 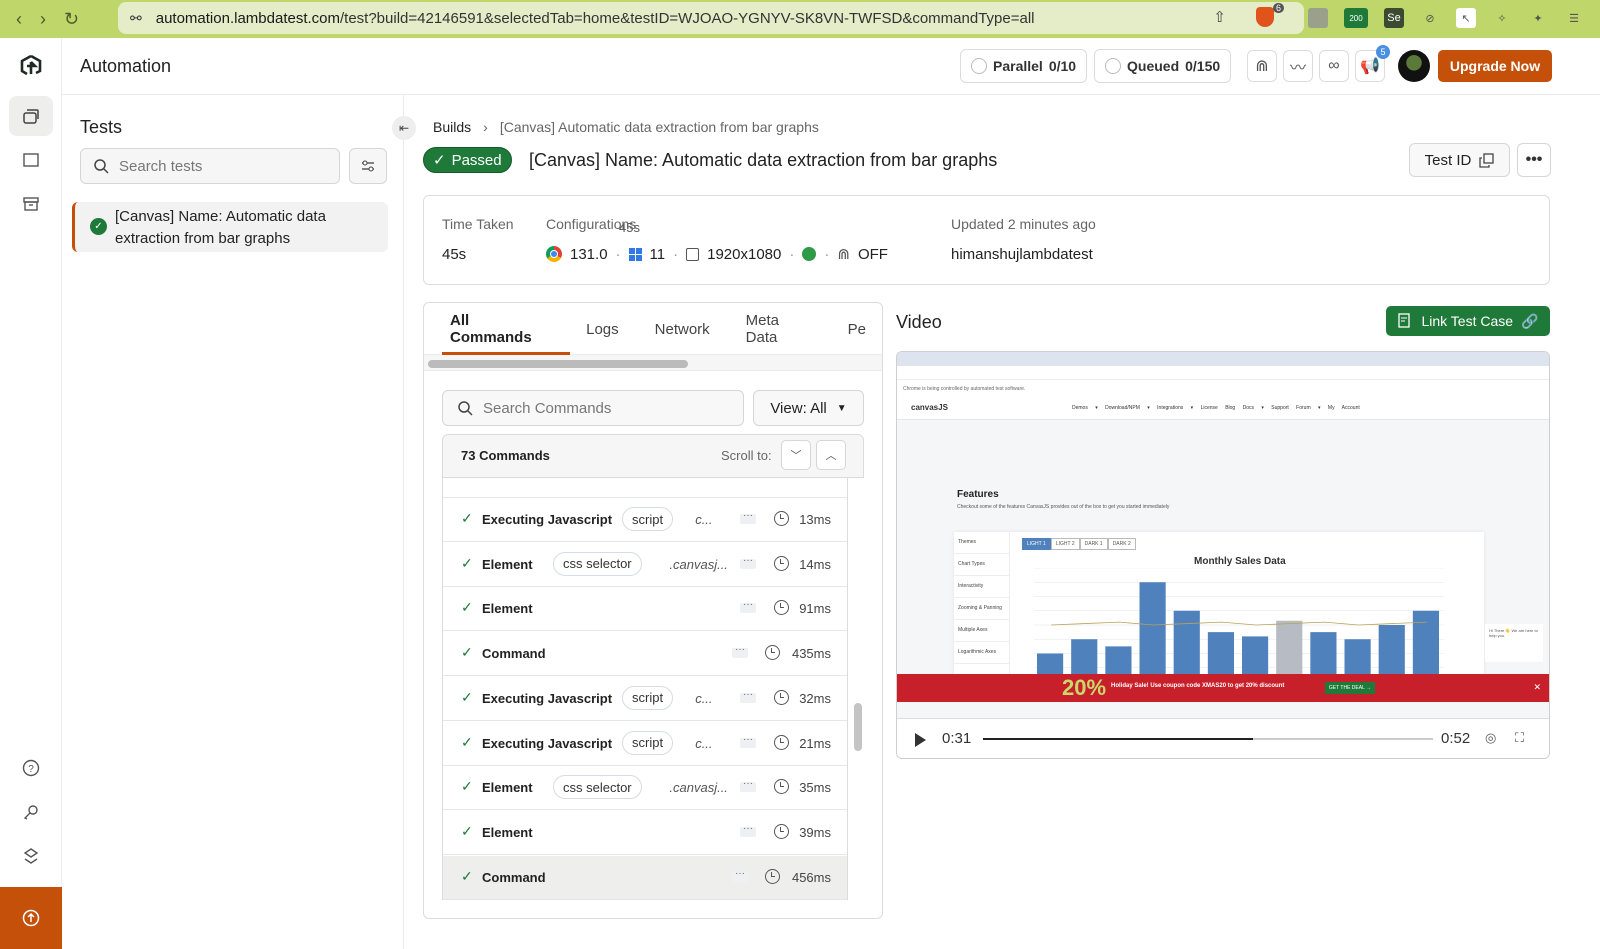 I want to click on announcements-button: 📢 5, so click(x=1372, y=63).